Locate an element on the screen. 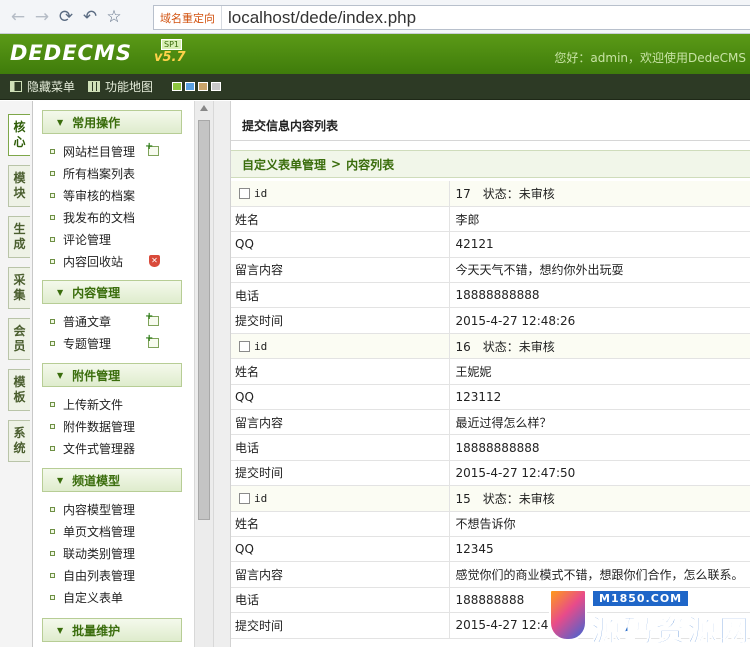 Image resolution: width=750 pixels, height=650 pixels. menu-item: 等审核的档案 is located at coordinates (92, 195).